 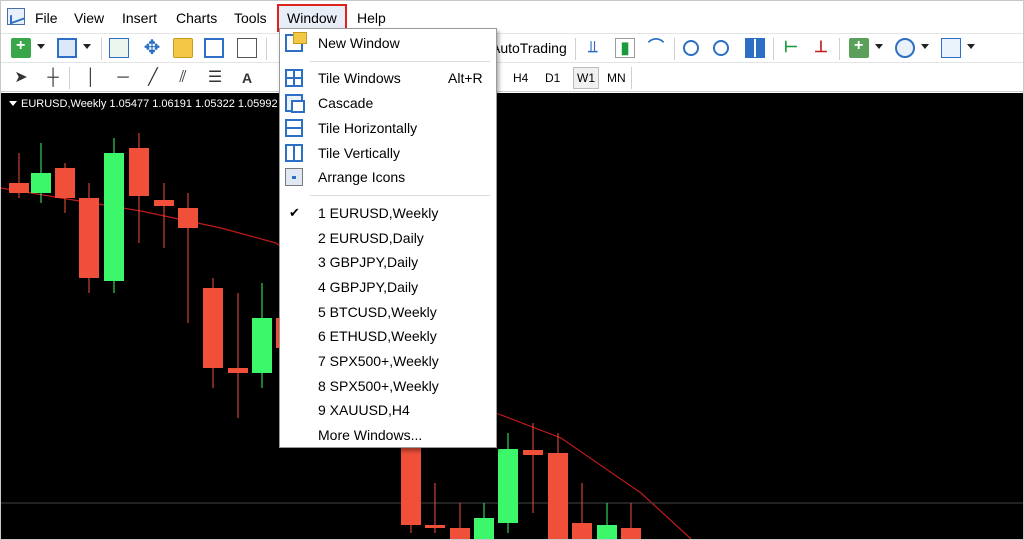 I want to click on menu-item-window-6: 6 ETHUSD,Weekly, so click(x=388, y=336).